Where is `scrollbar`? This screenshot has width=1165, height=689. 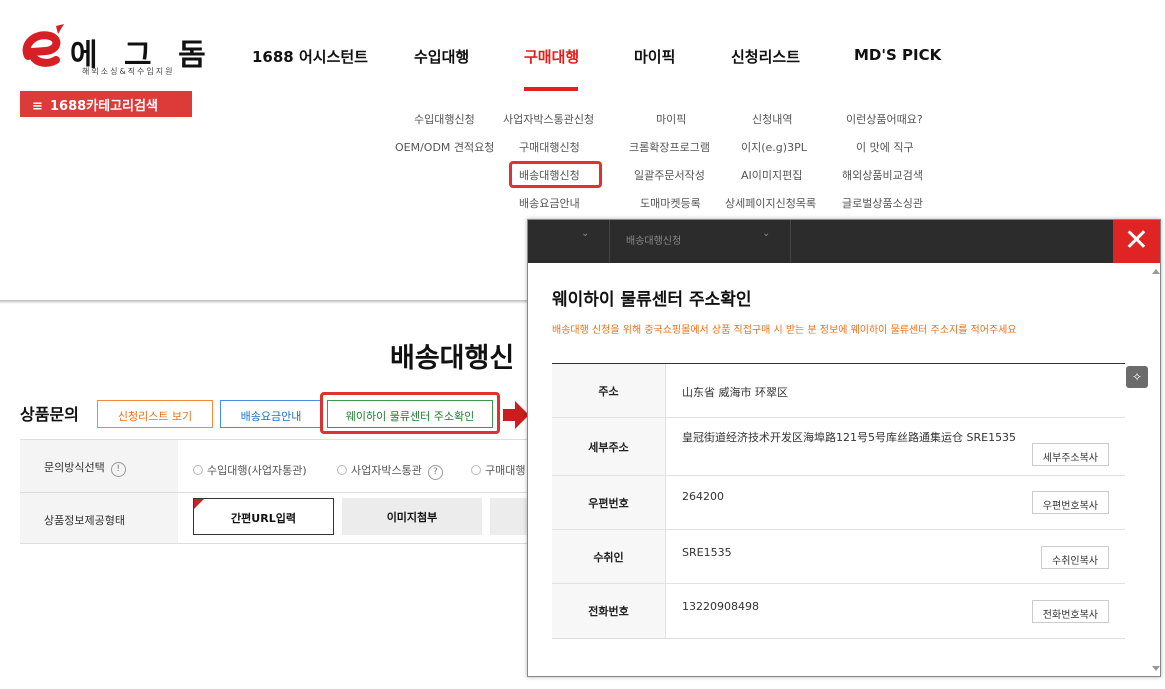 scrollbar is located at coordinates (1156, 470).